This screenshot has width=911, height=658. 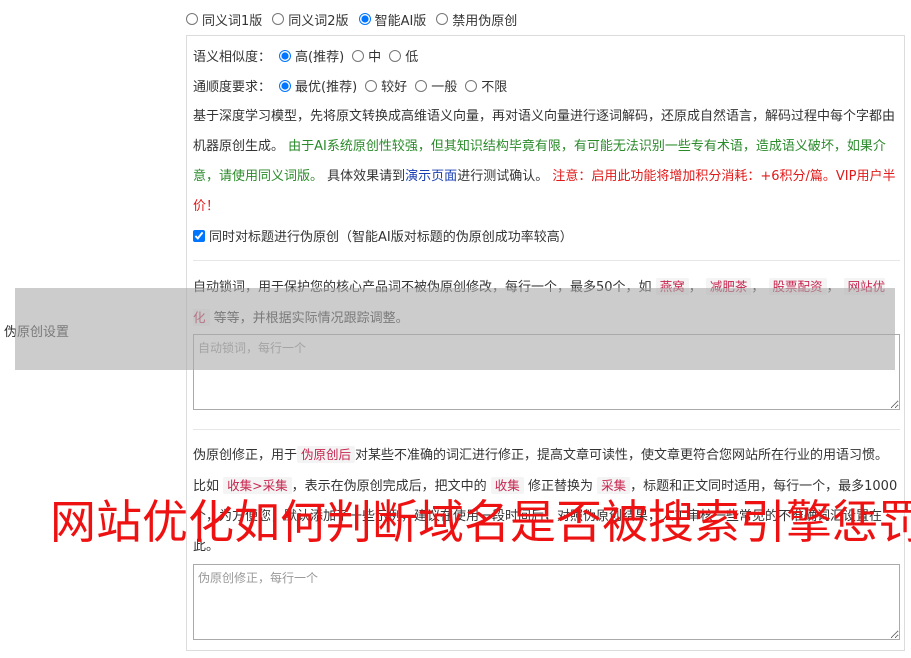 I want to click on similarity-row: 语义相似度： 高(推荐) 中 低, so click(x=305, y=55).